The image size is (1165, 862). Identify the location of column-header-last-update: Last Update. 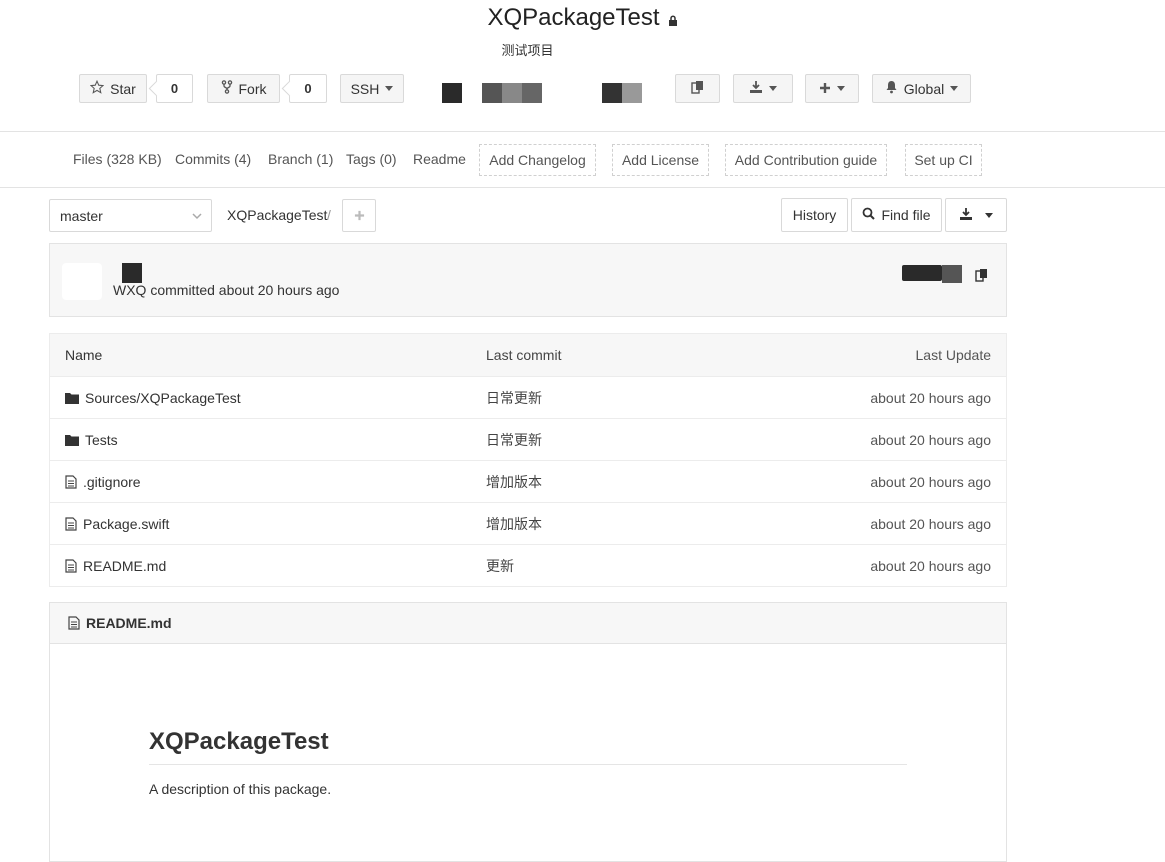
(953, 355).